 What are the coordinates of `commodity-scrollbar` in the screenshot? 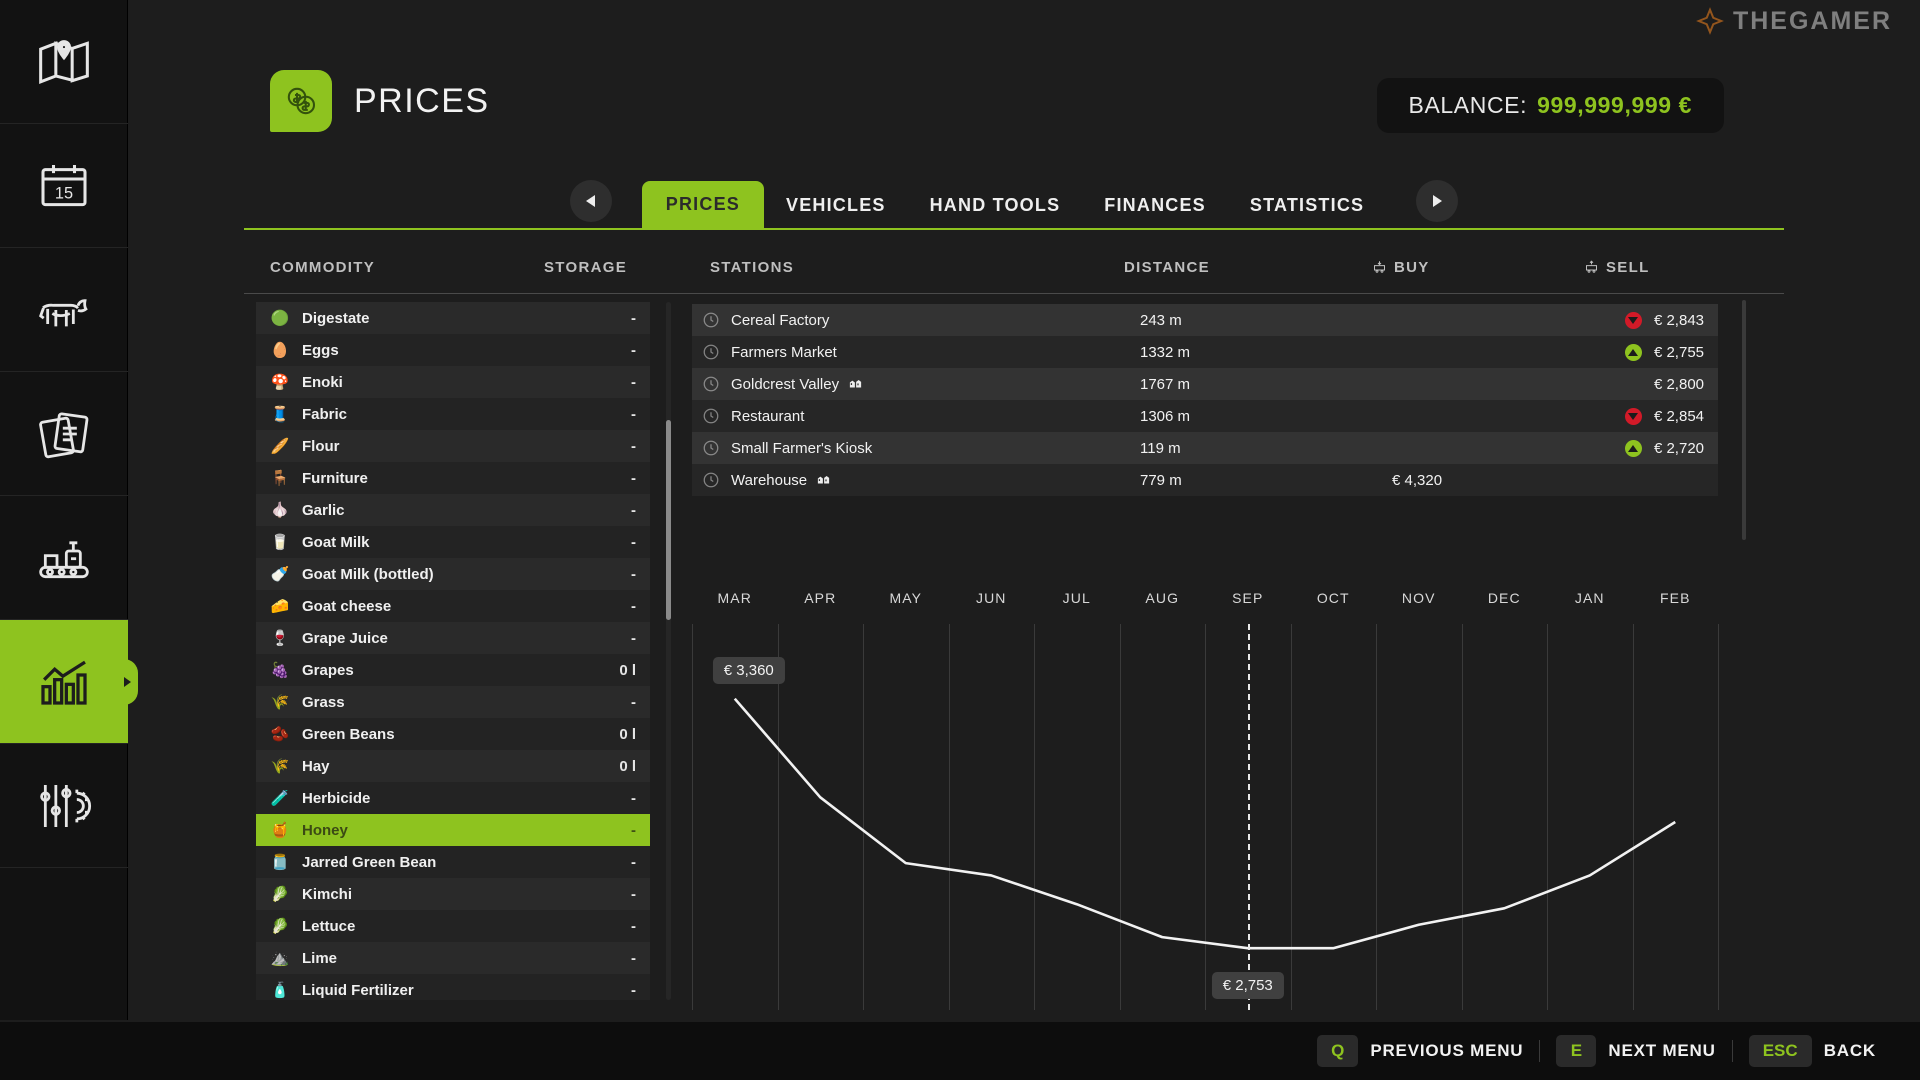 It's located at (668, 651).